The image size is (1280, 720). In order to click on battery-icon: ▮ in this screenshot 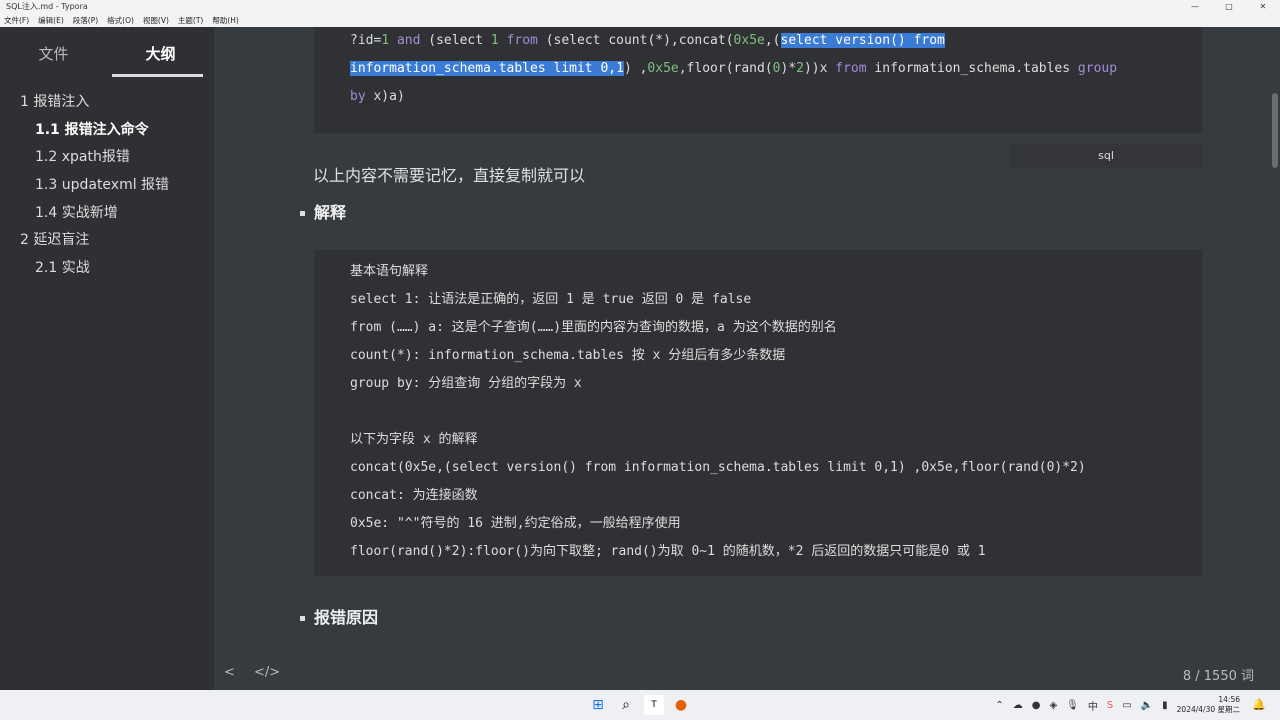, I will do `click(1165, 705)`.